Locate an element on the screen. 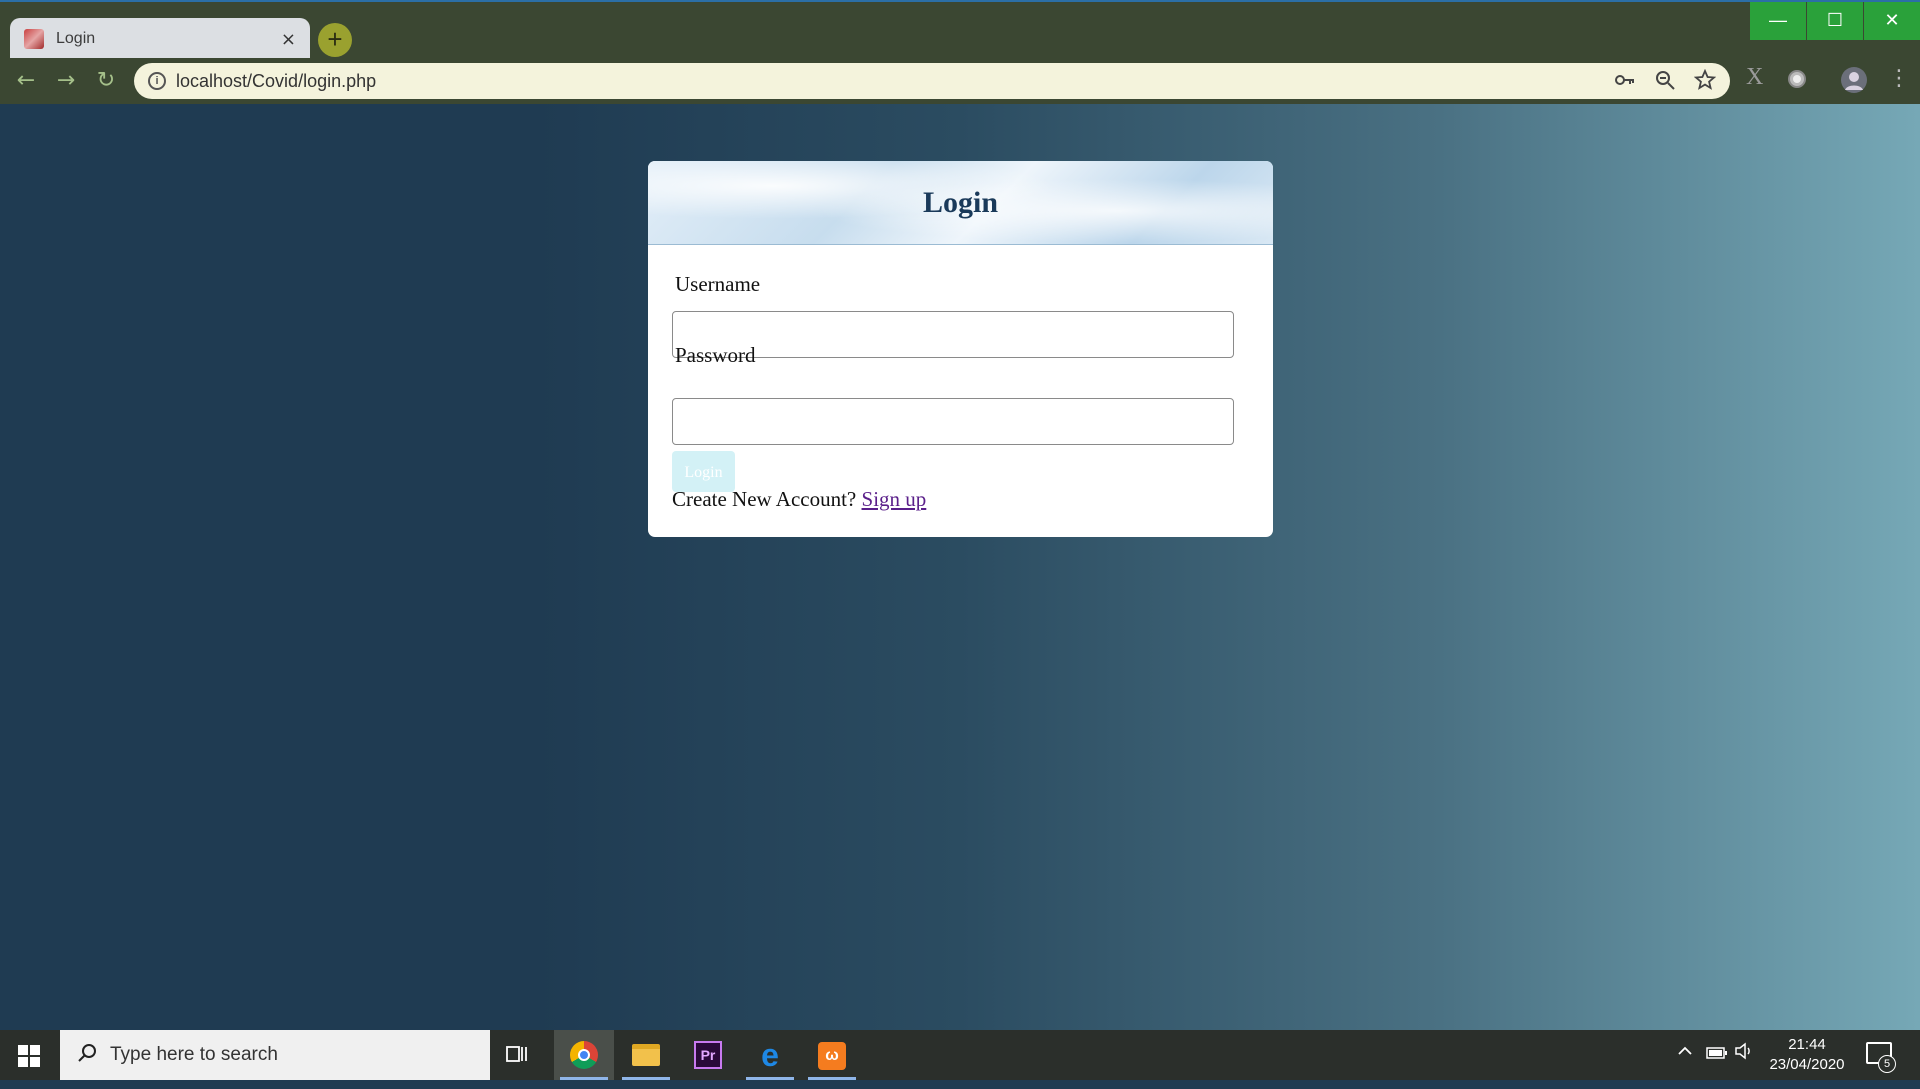 Image resolution: width=1920 pixels, height=1089 pixels. taskbar-edge: e is located at coordinates (770, 1055).